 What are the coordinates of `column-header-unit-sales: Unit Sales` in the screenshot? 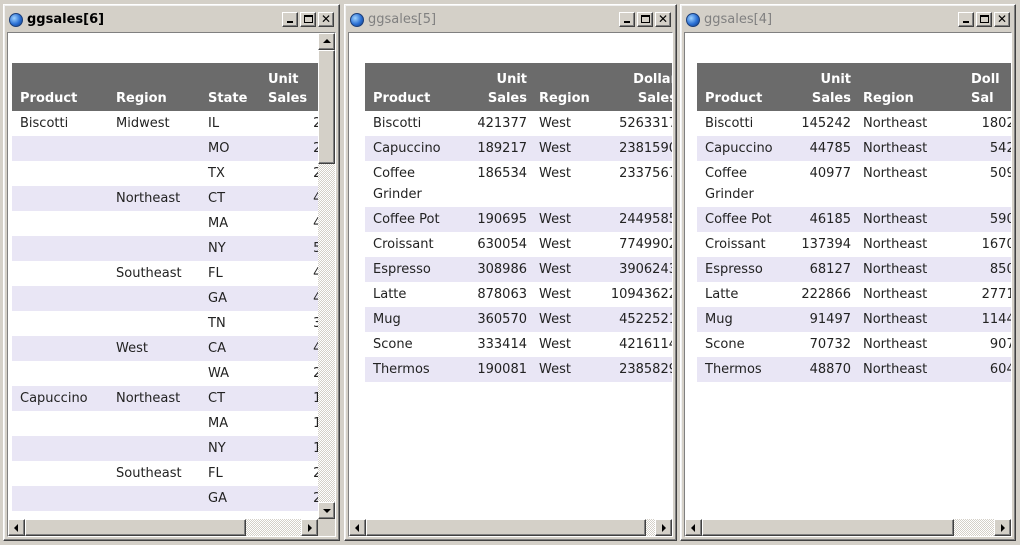 It's located at (822, 87).